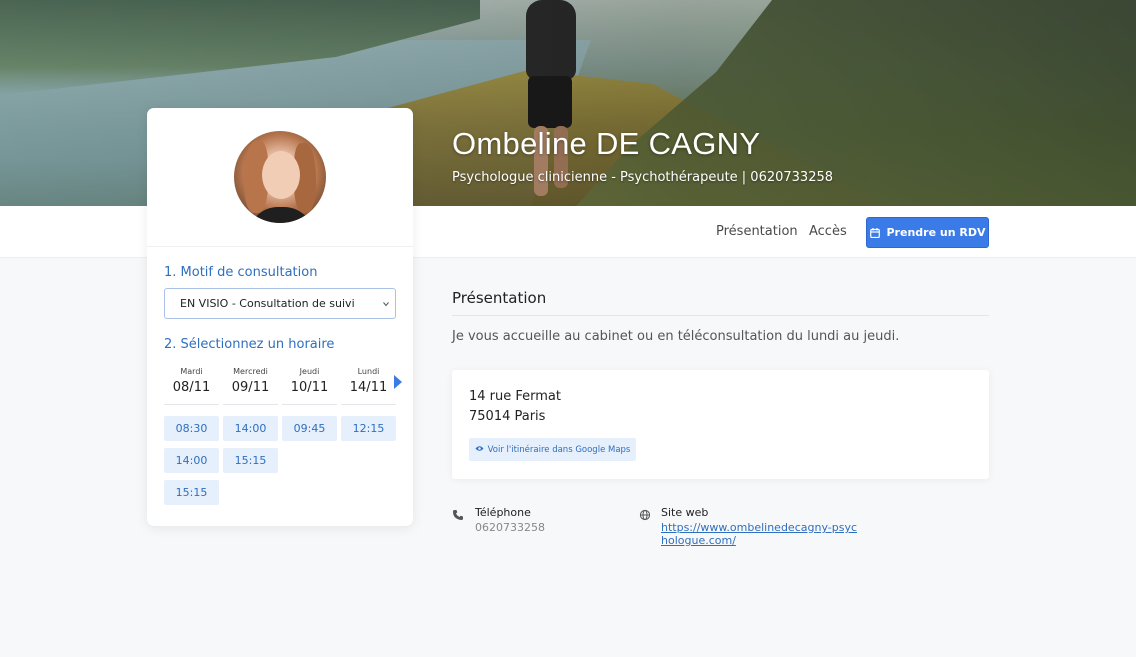 The image size is (1136, 657). Describe the element at coordinates (606, 143) in the screenshot. I see `practitioner-name: Ombeline DE CAGNY` at that location.